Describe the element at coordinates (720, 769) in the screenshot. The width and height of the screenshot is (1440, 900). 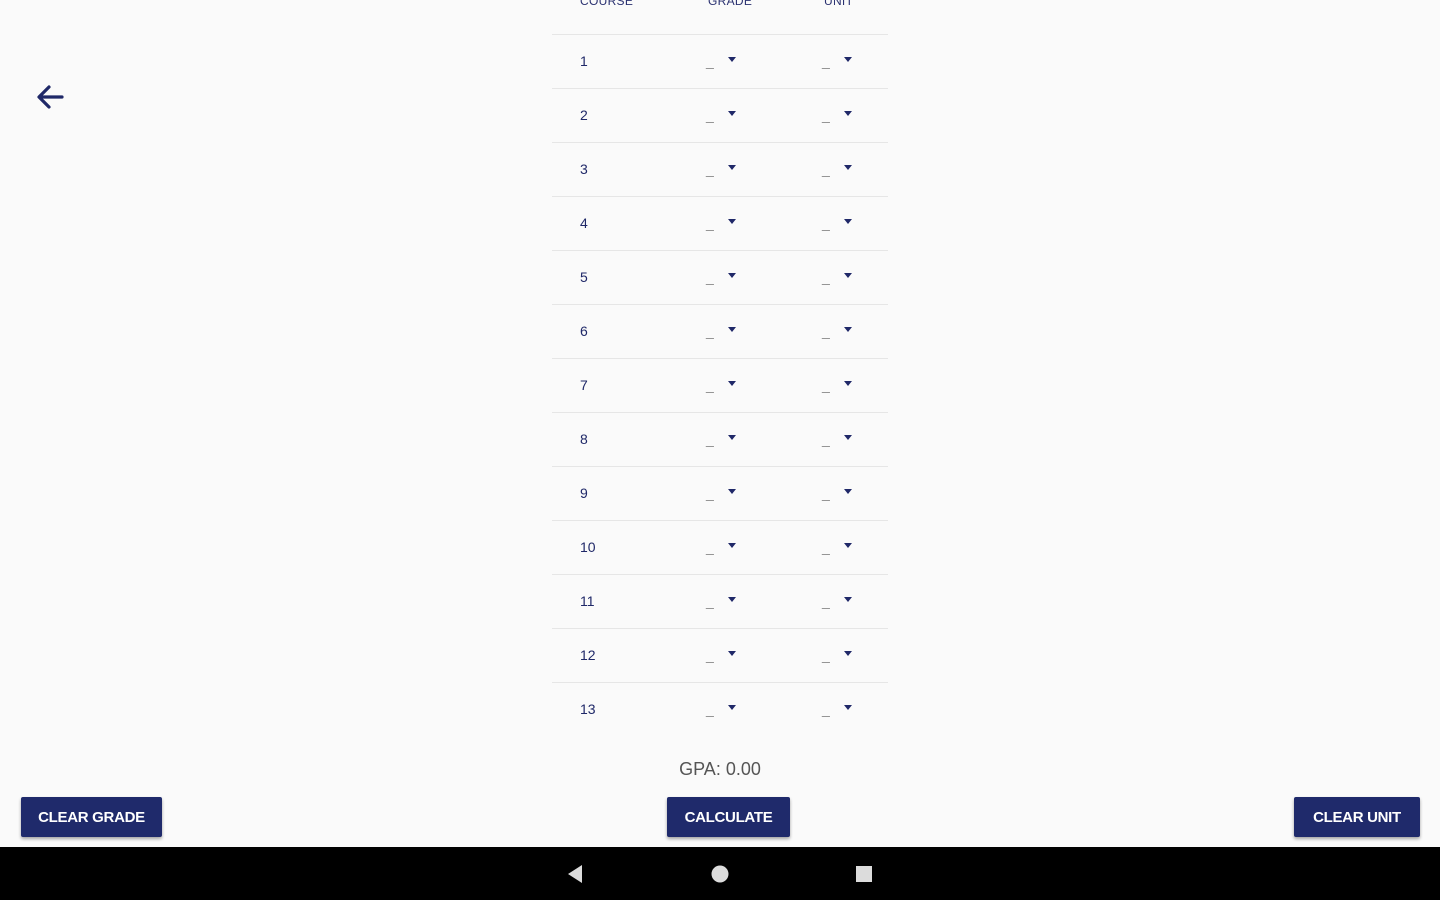
I see `gpa-result: GPA: 0.00` at that location.